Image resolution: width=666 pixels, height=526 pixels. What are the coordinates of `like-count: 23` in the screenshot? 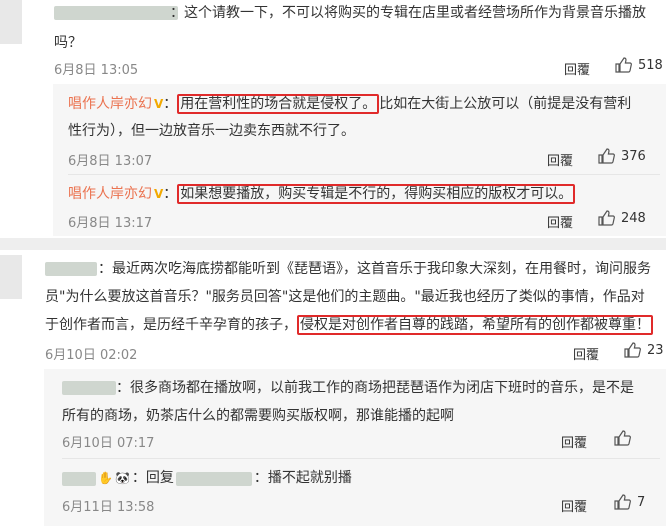 It's located at (655, 350).